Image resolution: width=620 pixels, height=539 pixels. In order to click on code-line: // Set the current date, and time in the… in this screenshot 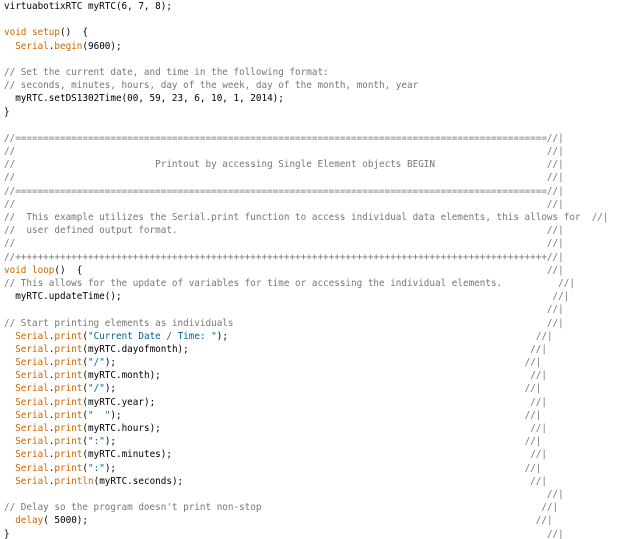, I will do `click(310, 72)`.